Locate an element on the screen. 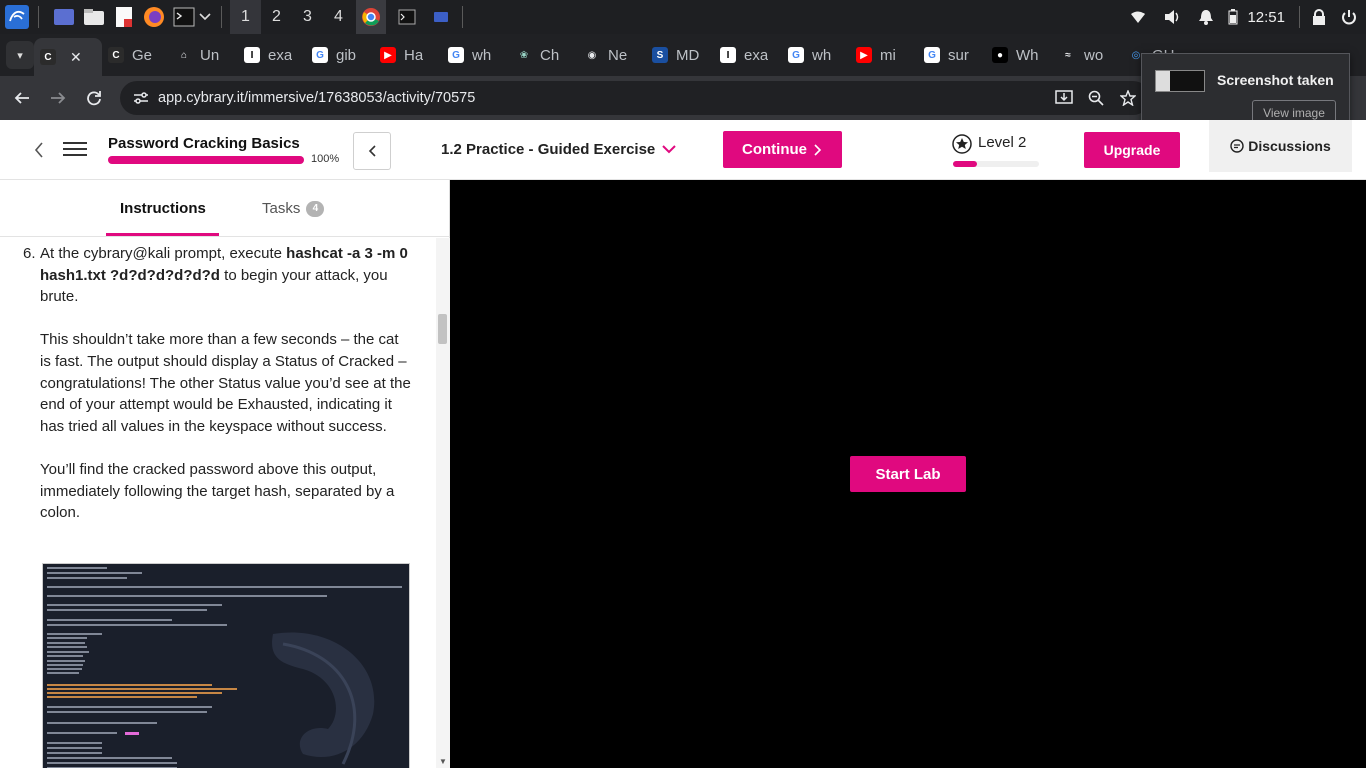  kali-menu-icon is located at coordinates (17, 17).